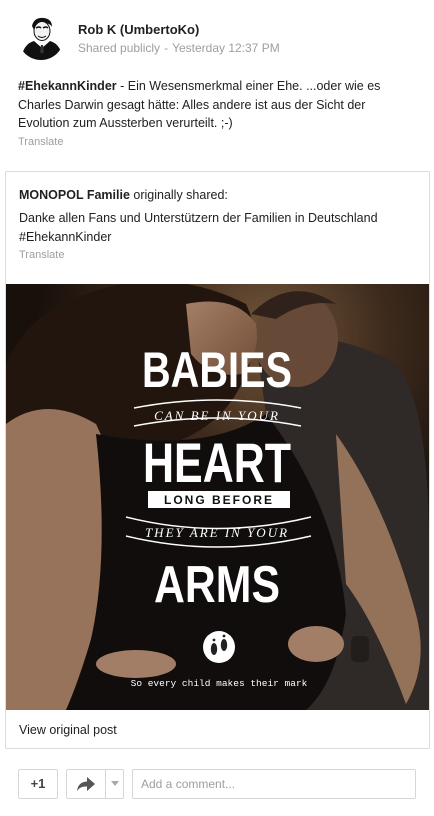 The height and width of the screenshot is (816, 434). Describe the element at coordinates (226, 48) in the screenshot. I see `post-timestamp: Yesterday 12:37 PM` at that location.